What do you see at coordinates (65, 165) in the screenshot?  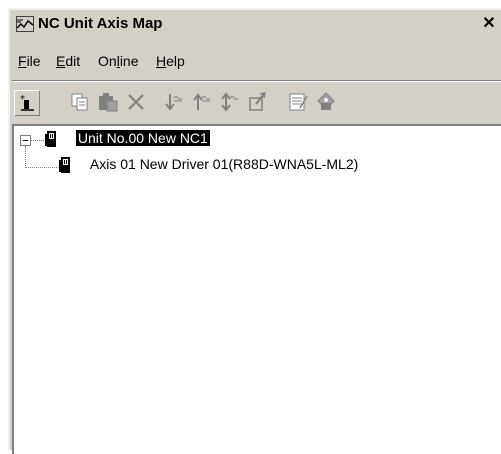 I see `driver-icon` at bounding box center [65, 165].